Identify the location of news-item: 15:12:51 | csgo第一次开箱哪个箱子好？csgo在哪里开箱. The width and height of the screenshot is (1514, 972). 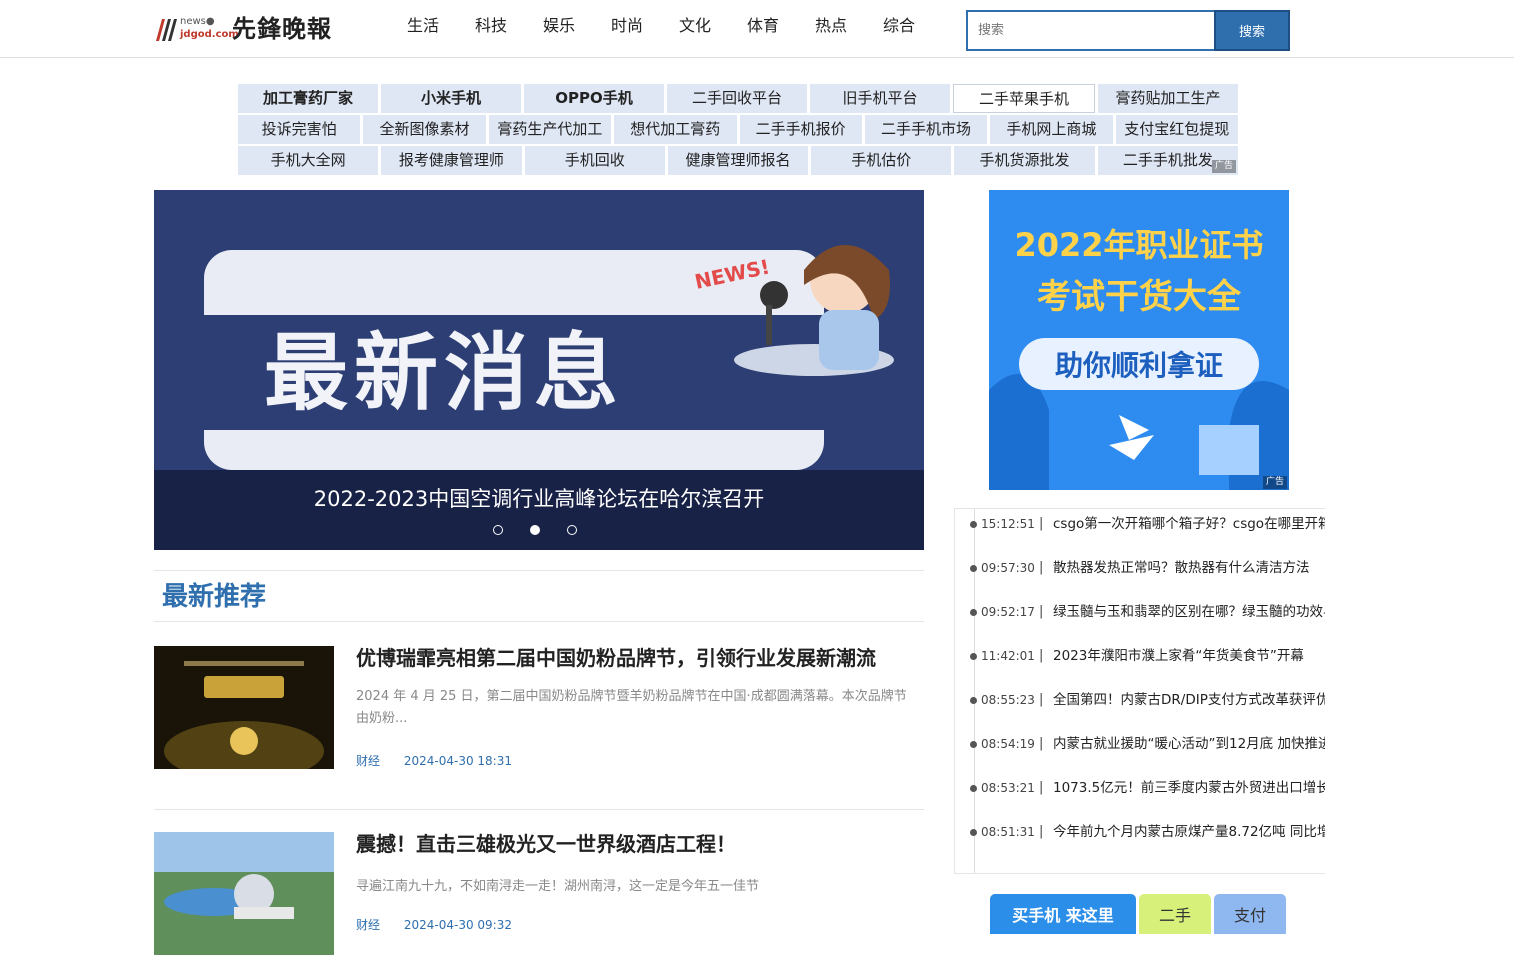
(1147, 524).